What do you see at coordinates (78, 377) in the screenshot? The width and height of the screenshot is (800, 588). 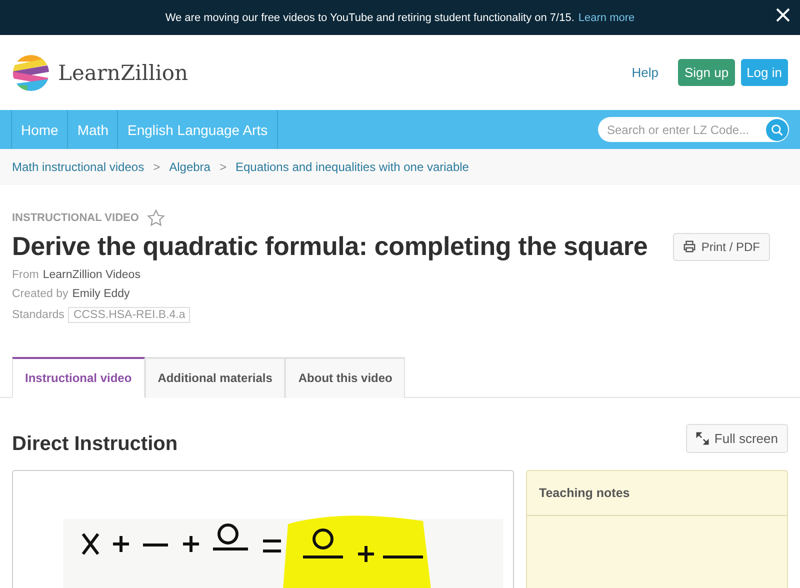 I see `tab: Instructional video` at bounding box center [78, 377].